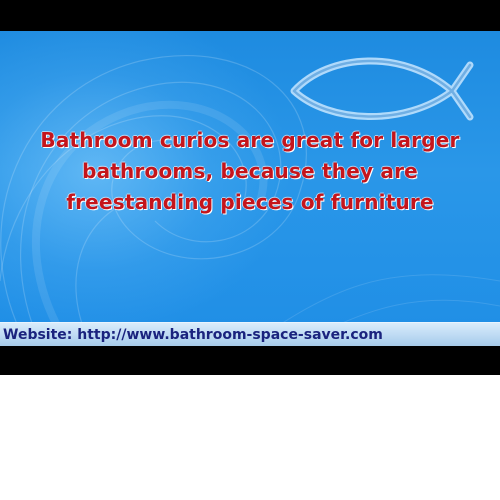 The image size is (500, 500). I want to click on headline-line-1: Bathroom curios are great for larger, so click(250, 140).